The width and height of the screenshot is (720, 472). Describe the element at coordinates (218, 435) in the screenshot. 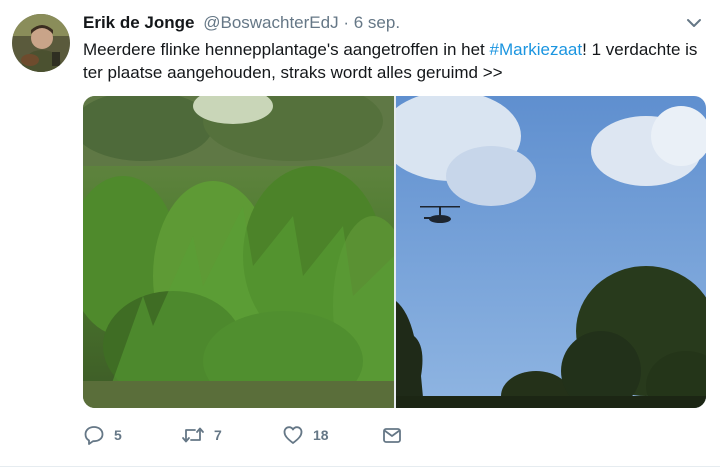

I see `retweet-count: 7` at that location.